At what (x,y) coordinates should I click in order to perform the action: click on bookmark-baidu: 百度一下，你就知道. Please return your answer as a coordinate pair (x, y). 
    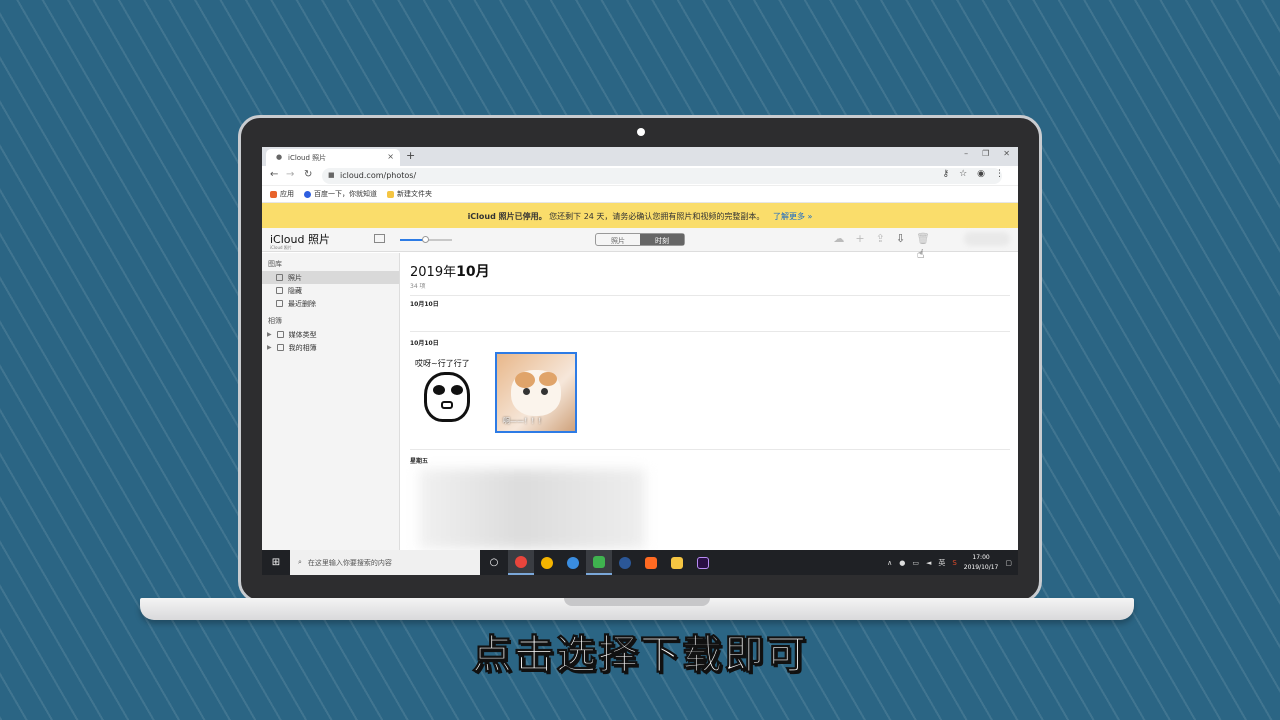
    Looking at the image, I should click on (340, 194).